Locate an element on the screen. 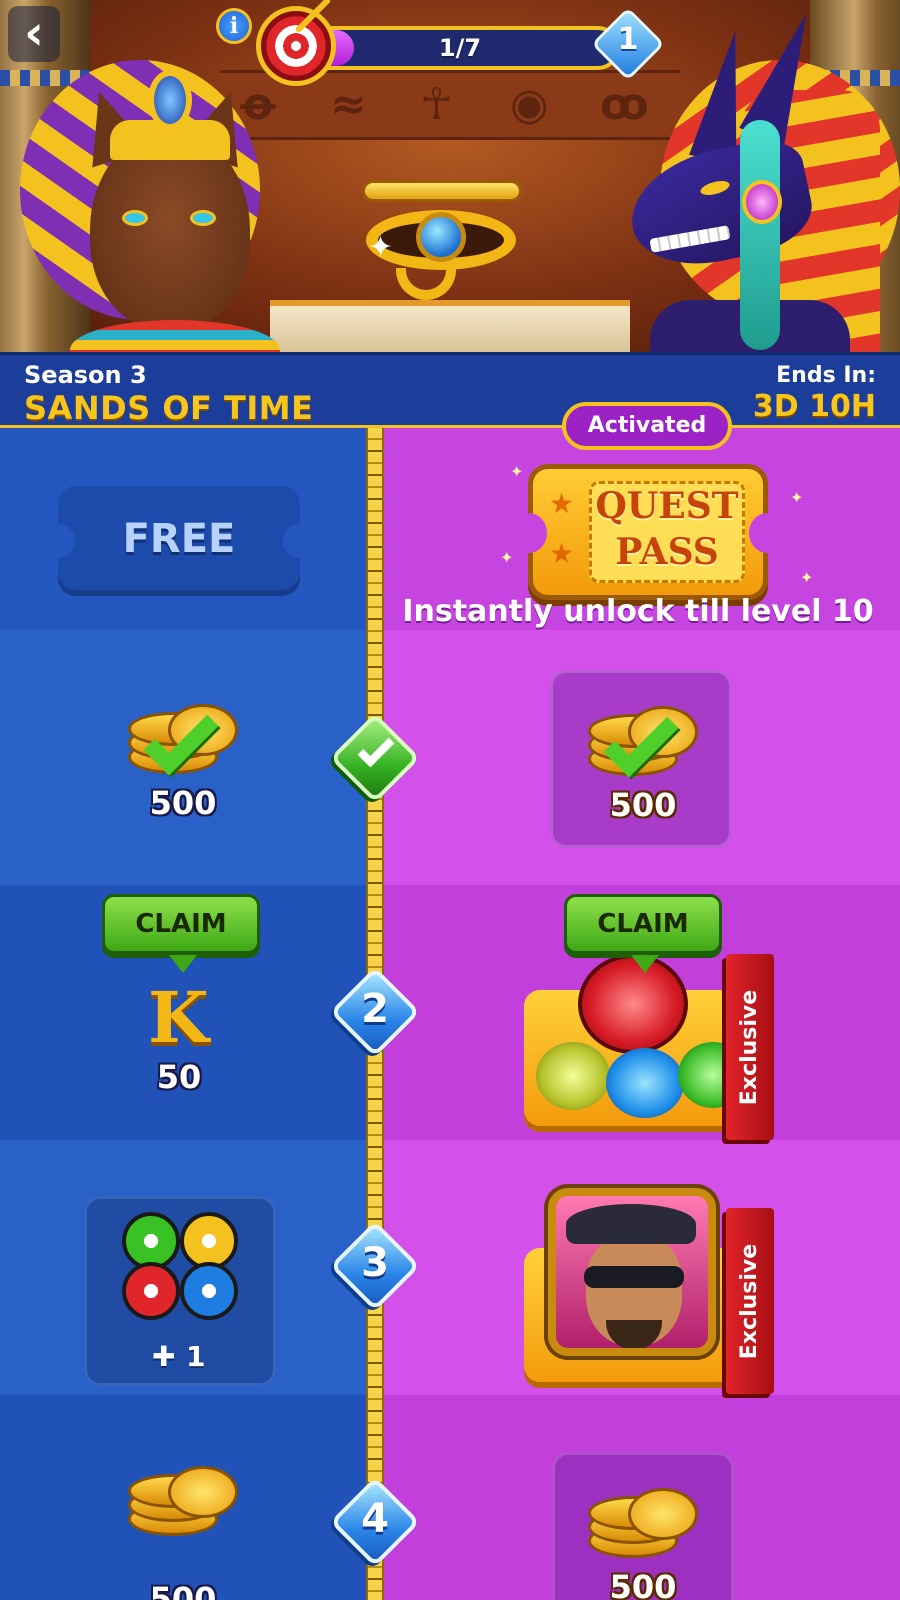  quest-progress-bar: 1/7 is located at coordinates (460, 48).